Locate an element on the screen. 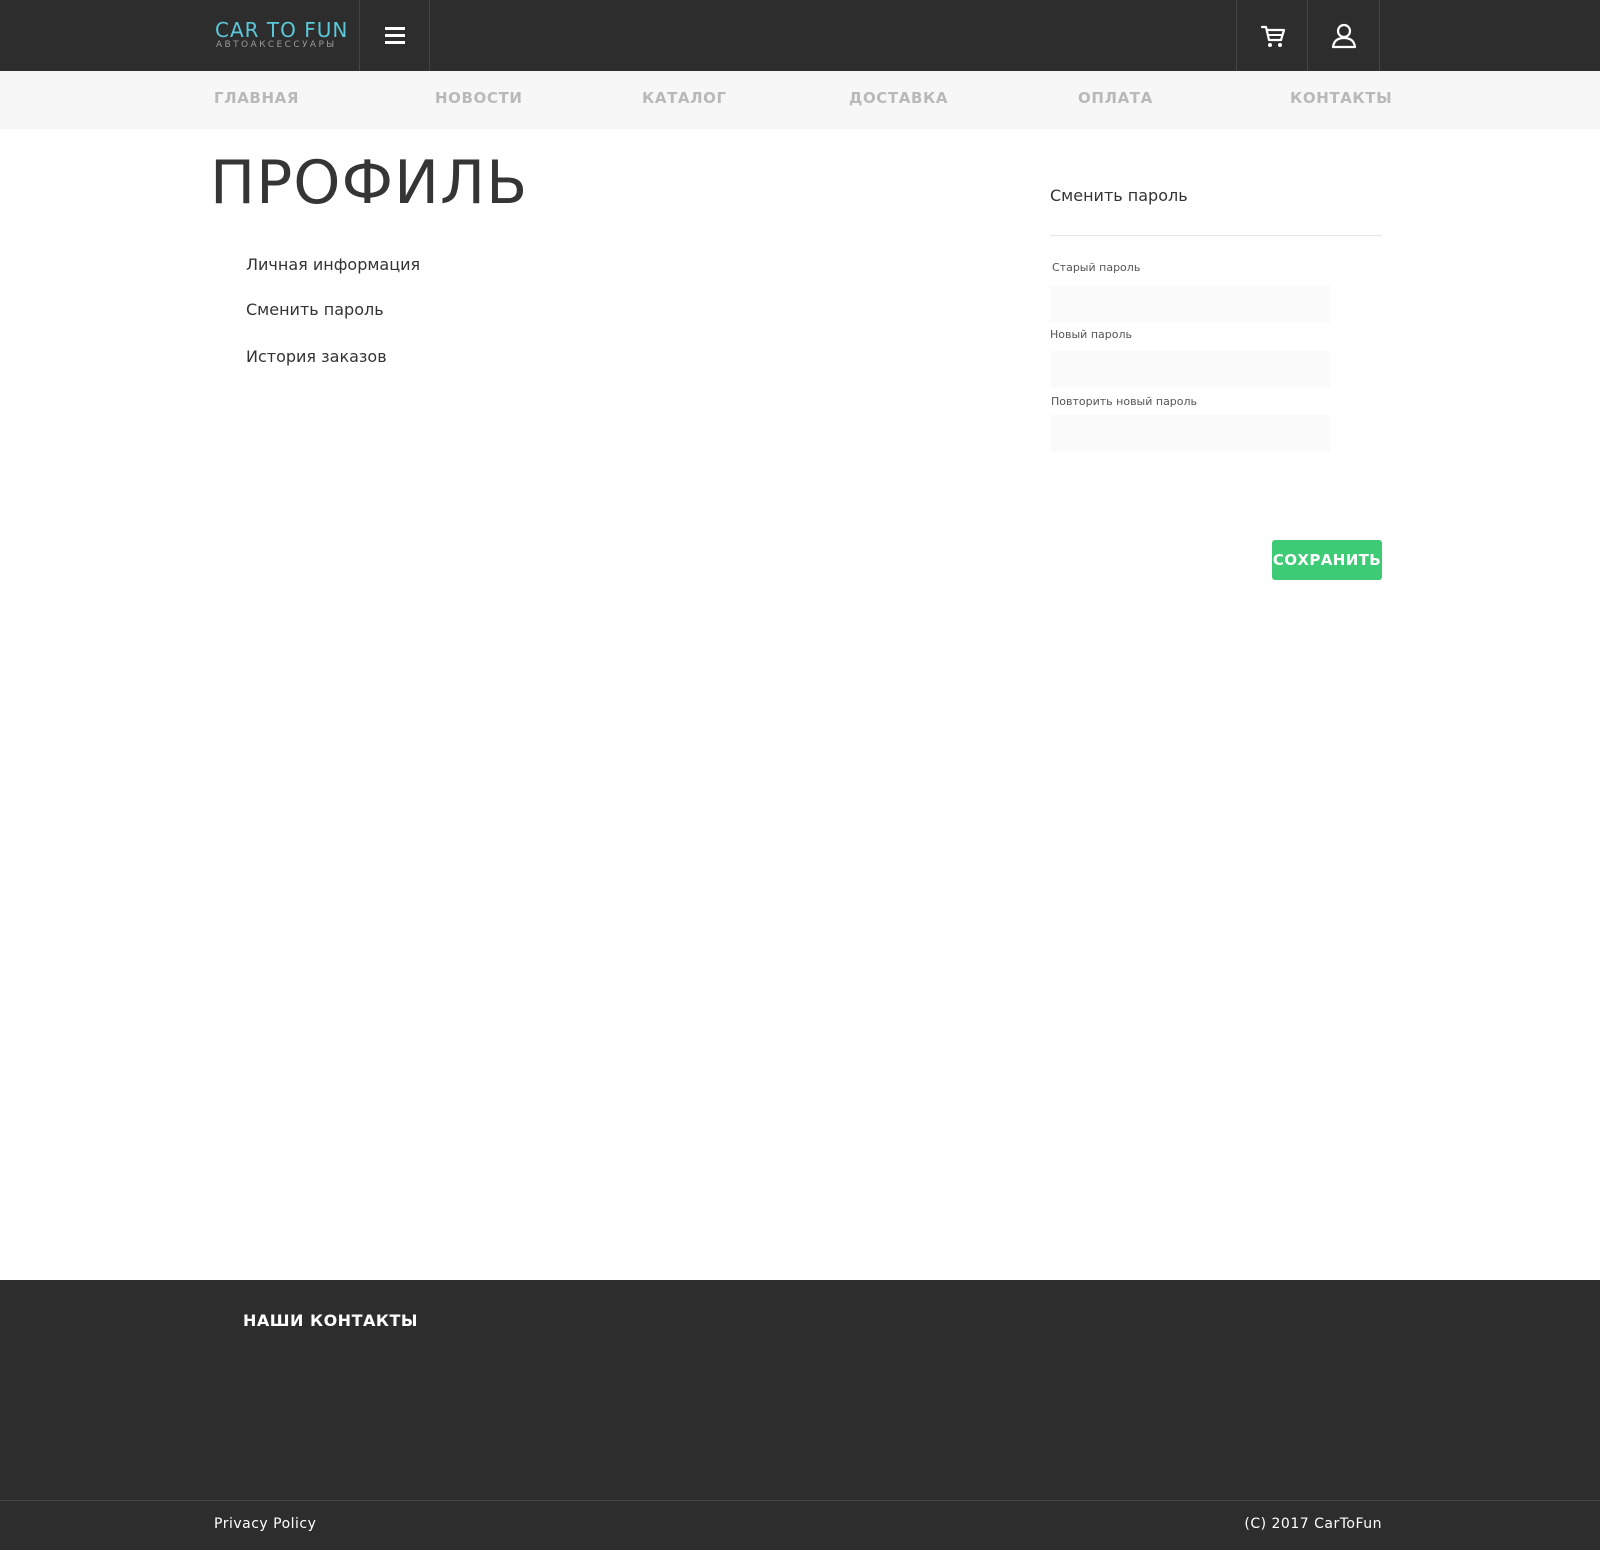 The image size is (1600, 1550). nav-item-payment: ОПЛАТА is located at coordinates (1115, 98).